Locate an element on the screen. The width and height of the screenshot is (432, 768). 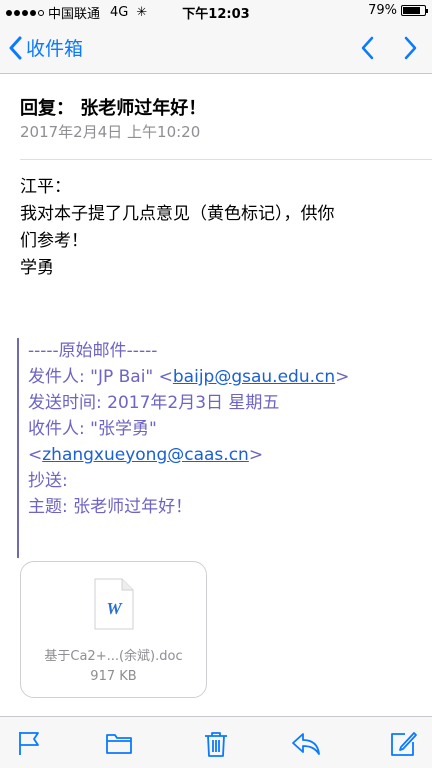
back-button: 收件箱 is located at coordinates (45, 47).